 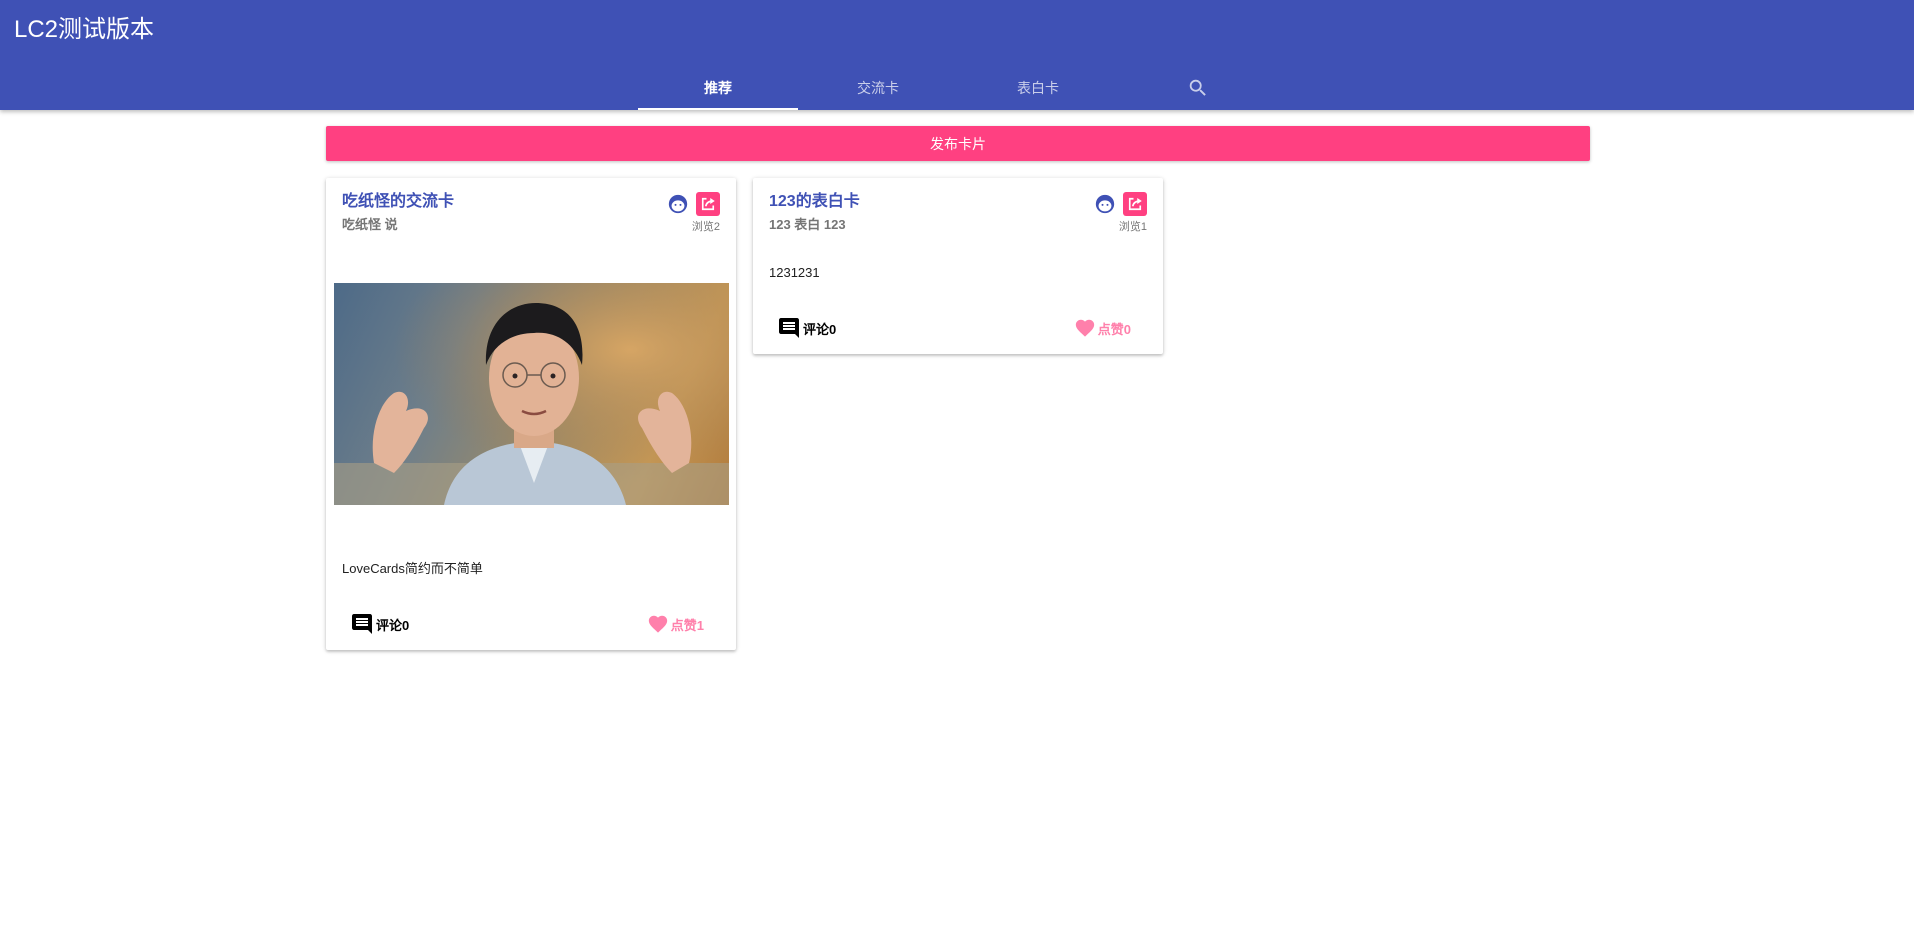 I want to click on card: 123的表白卡 123 表白 123 浏览1 1231231 评论0 点赞0, so click(x=958, y=266).